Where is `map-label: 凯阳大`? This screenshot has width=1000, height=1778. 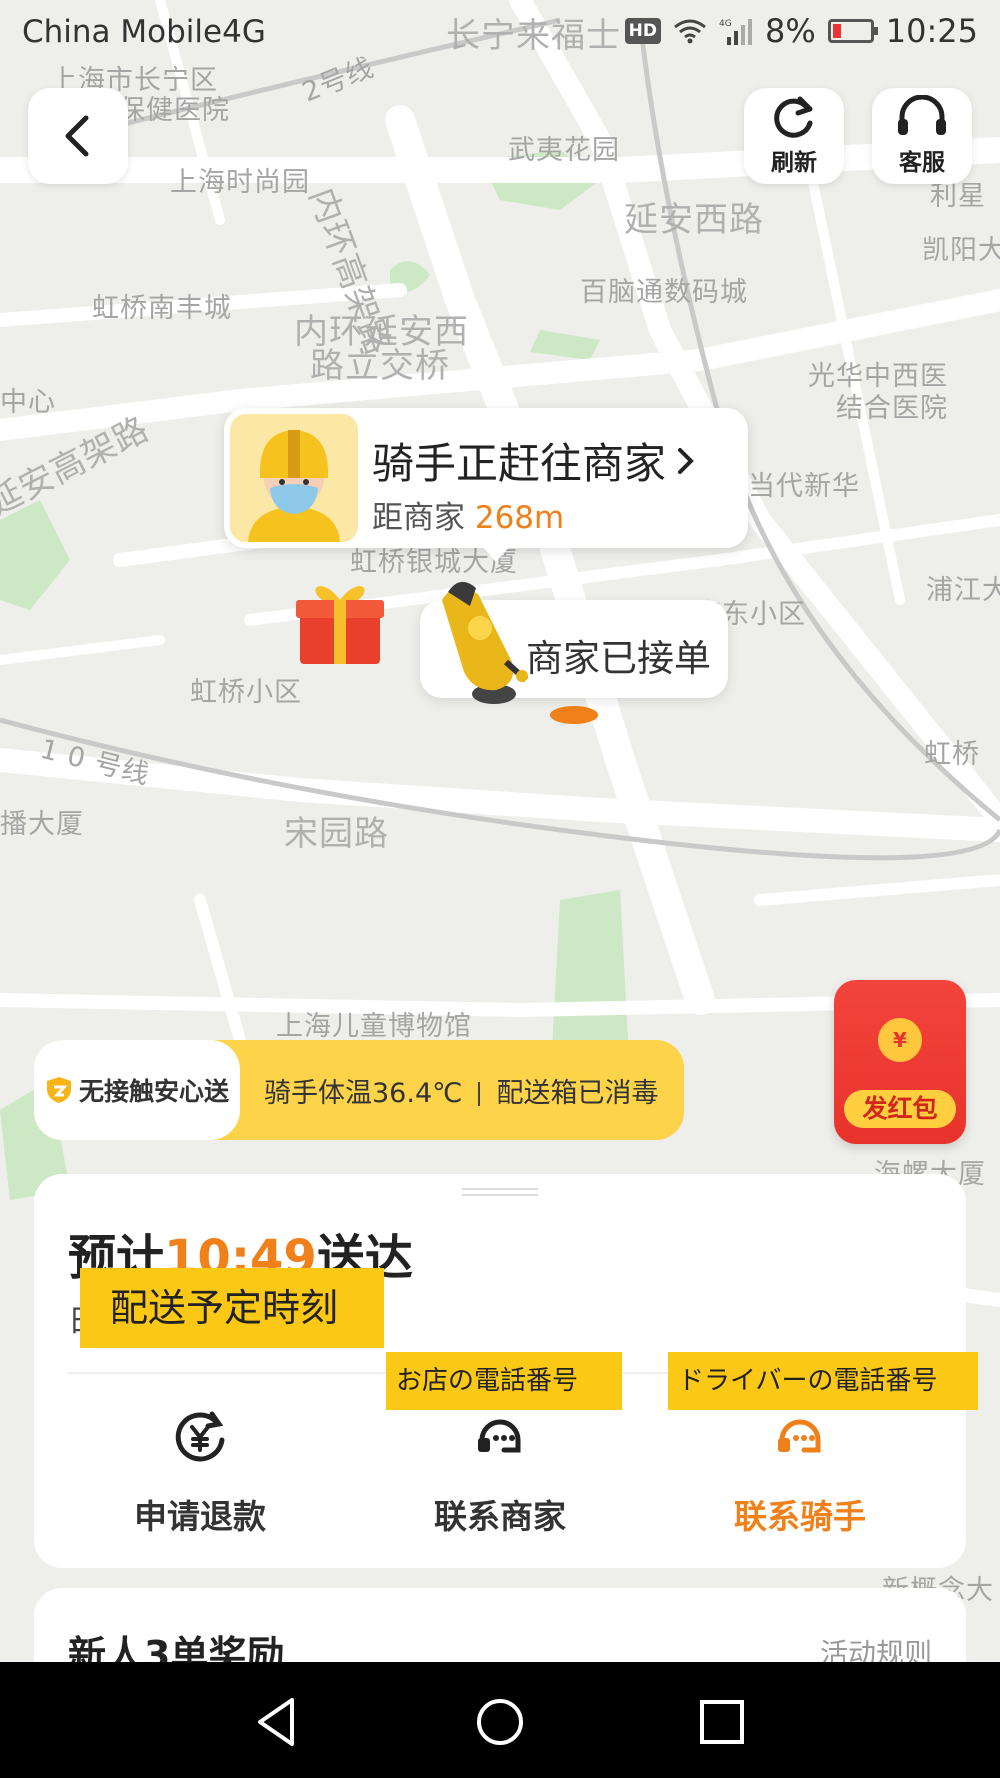
map-label: 凯阳大 is located at coordinates (961, 250).